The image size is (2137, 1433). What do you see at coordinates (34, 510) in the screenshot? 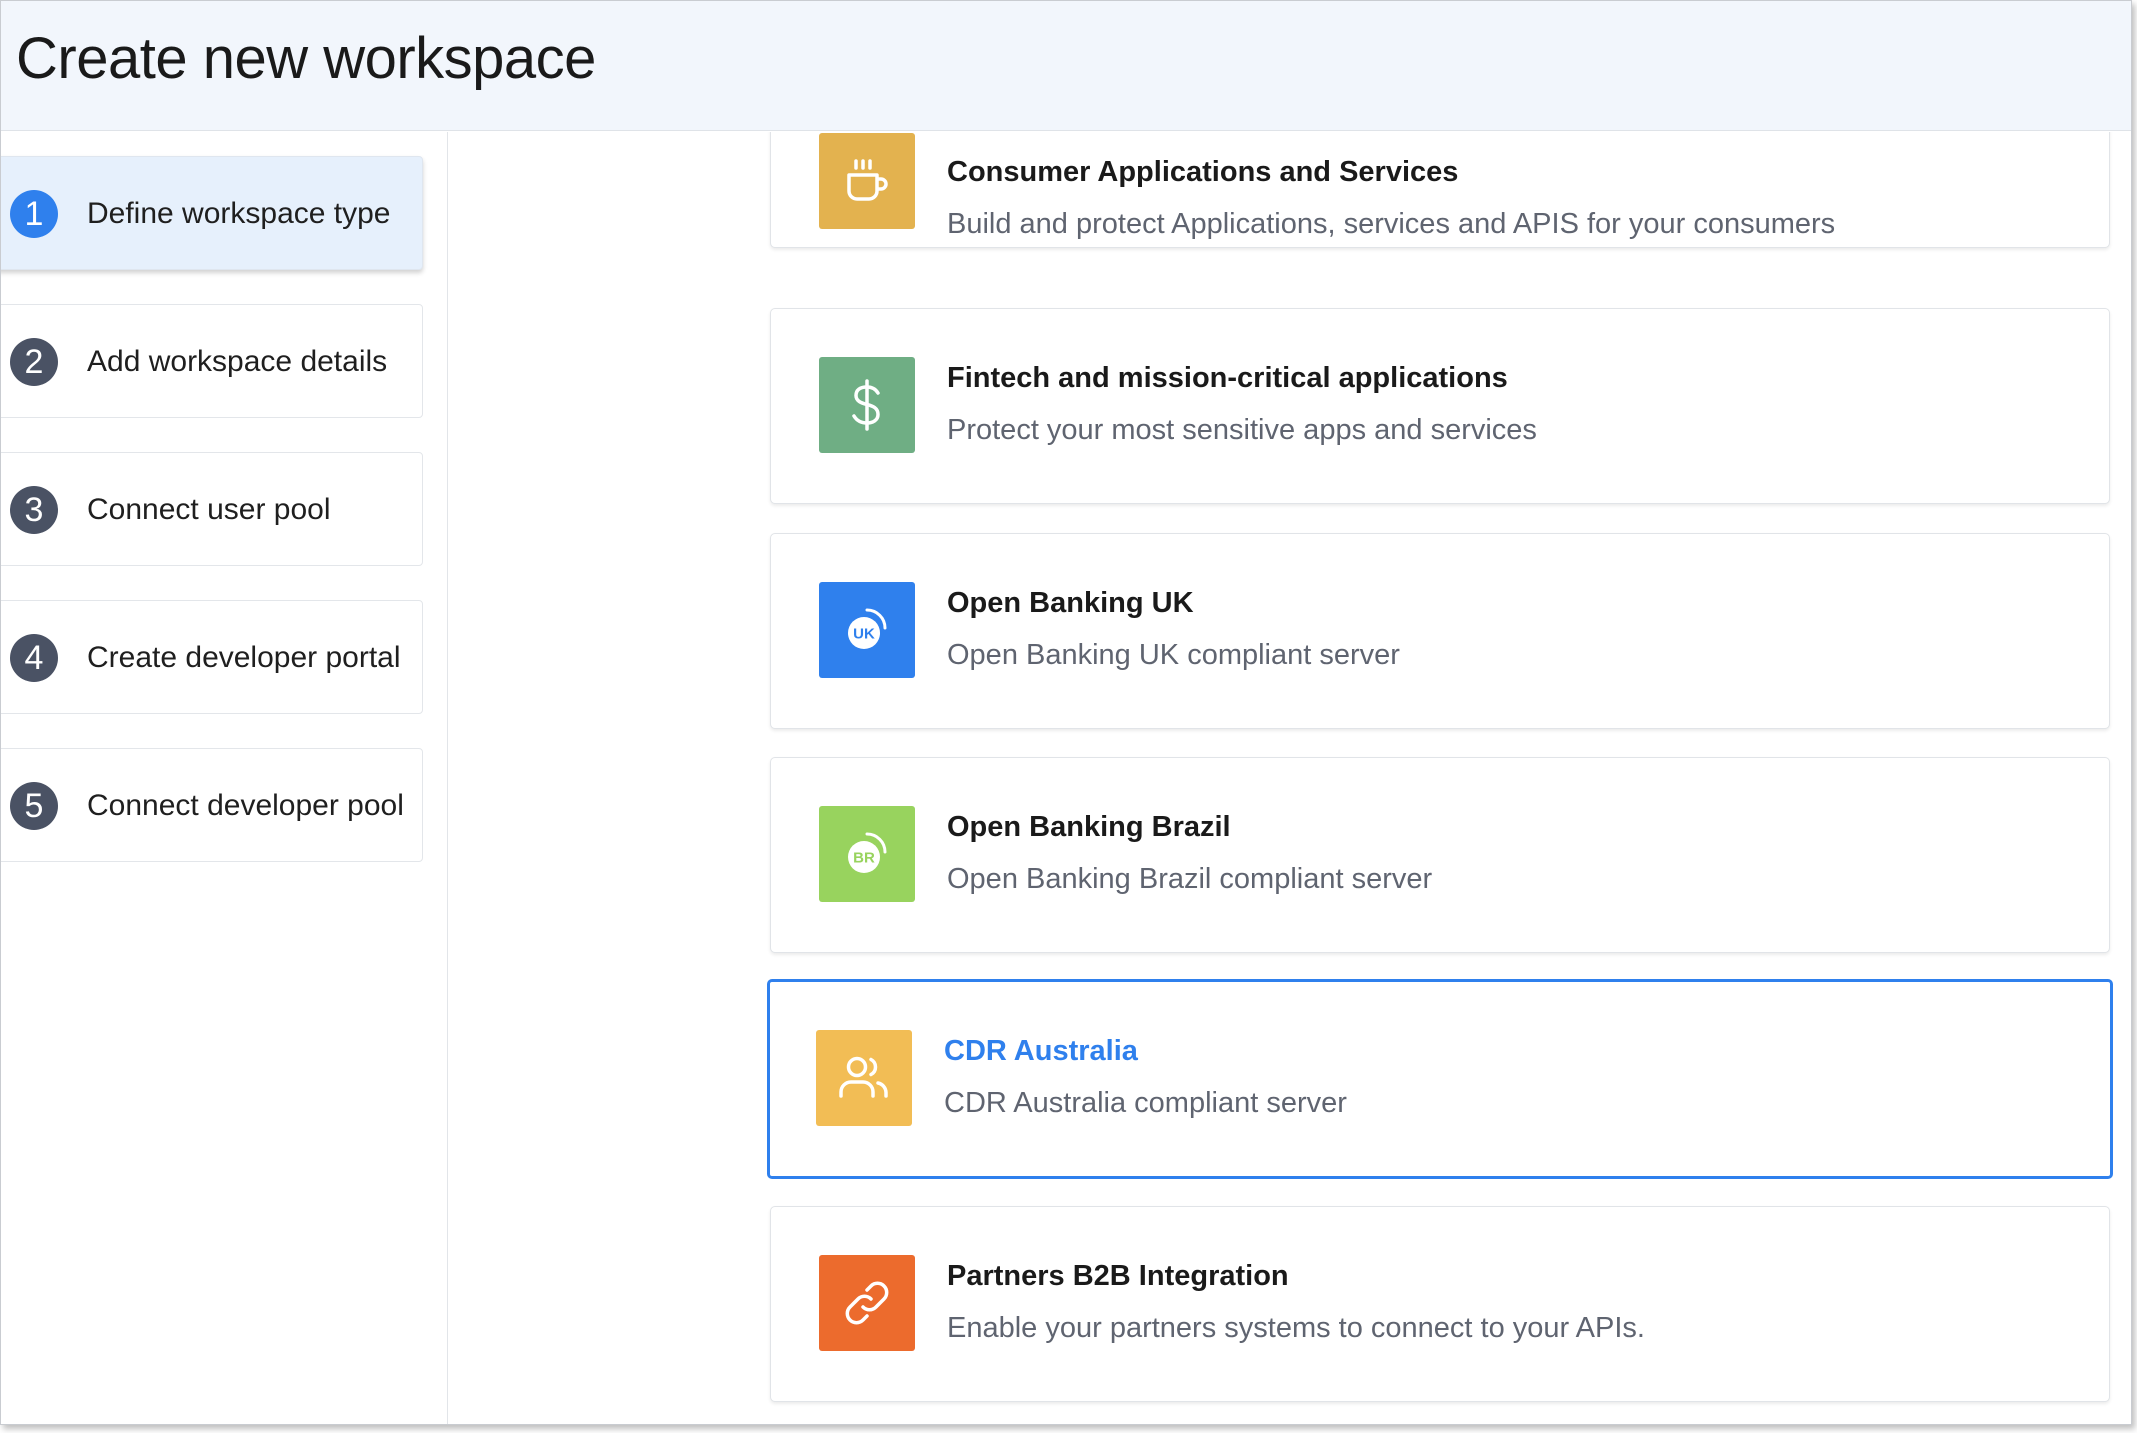
I see `step-number-badge: 3` at bounding box center [34, 510].